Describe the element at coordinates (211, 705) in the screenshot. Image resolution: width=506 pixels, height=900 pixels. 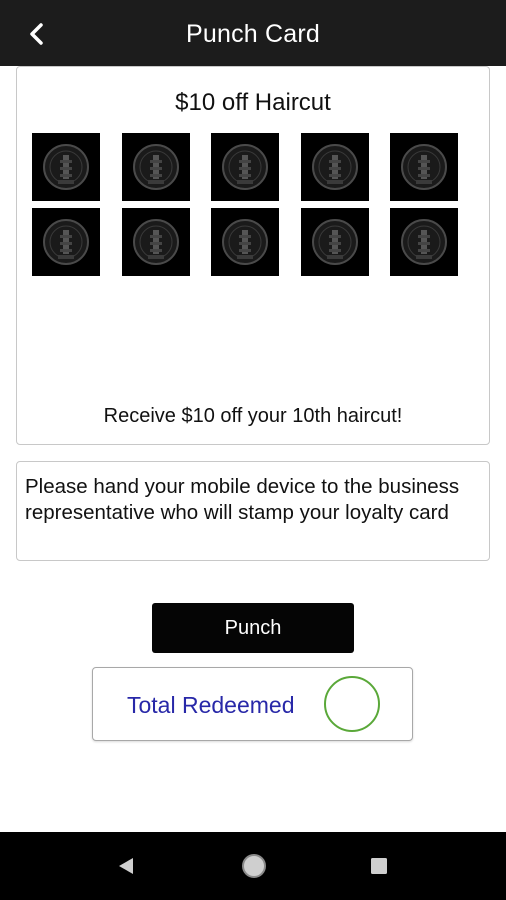
I see `total-redeemed-label: Total Redeemed` at that location.